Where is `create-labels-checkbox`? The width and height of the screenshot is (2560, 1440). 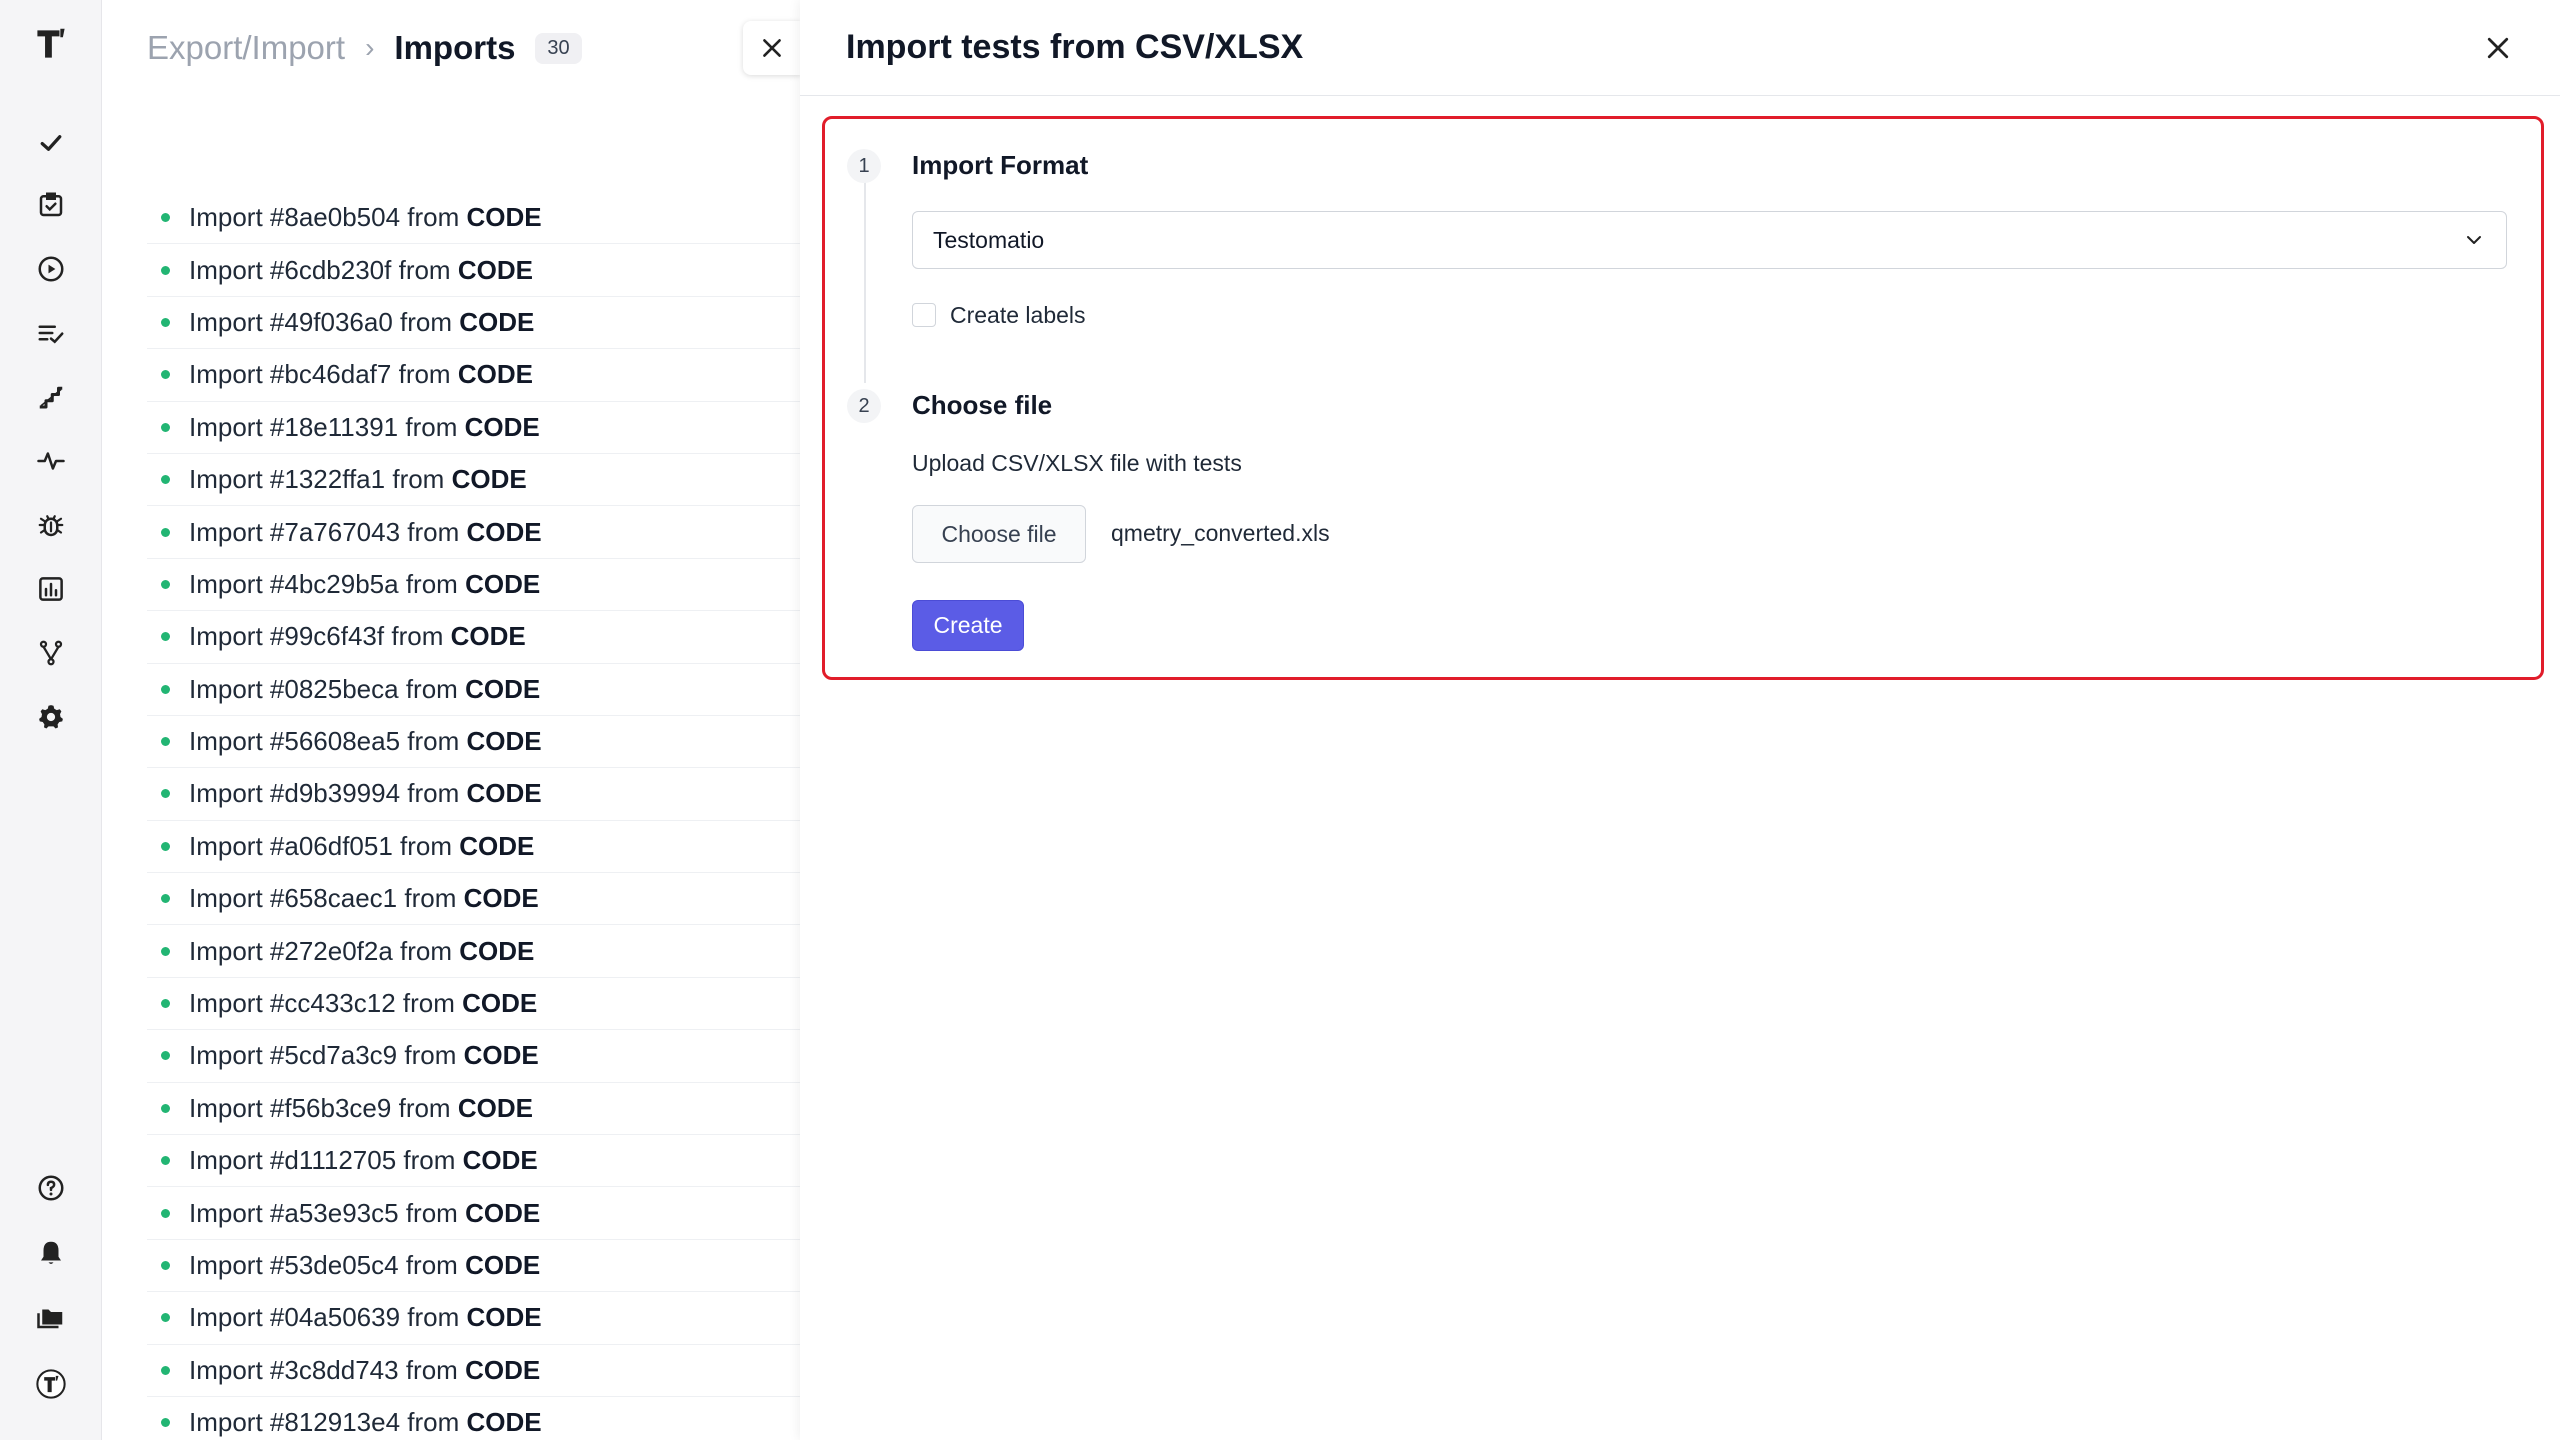
create-labels-checkbox is located at coordinates (924, 315).